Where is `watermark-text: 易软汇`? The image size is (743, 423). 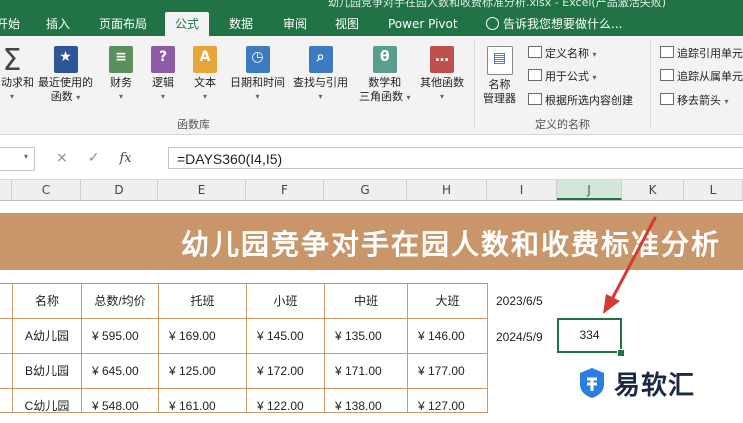 watermark-text: 易软汇 is located at coordinates (655, 385).